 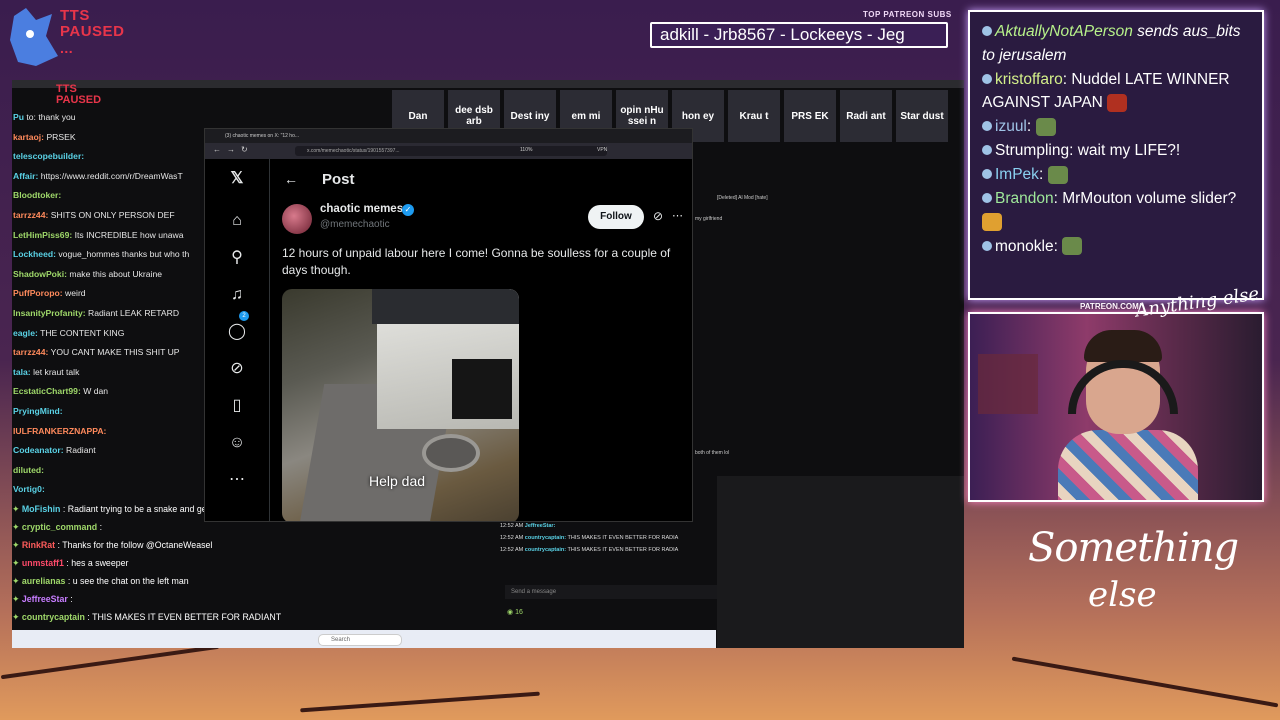 What do you see at coordinates (400, 405) in the screenshot?
I see `post-media: Help dad` at bounding box center [400, 405].